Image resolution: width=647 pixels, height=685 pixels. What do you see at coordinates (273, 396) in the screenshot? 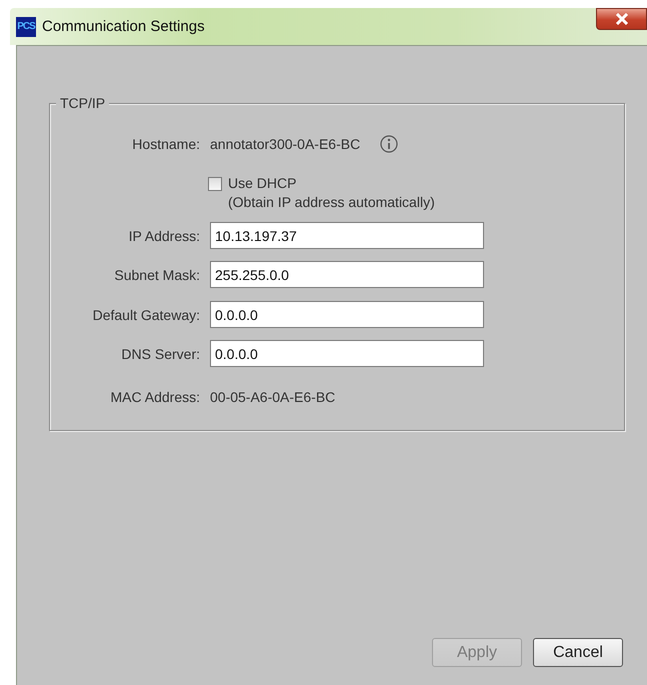
I see `mac-value: 00-05-A6-0A-E6-BC` at bounding box center [273, 396].